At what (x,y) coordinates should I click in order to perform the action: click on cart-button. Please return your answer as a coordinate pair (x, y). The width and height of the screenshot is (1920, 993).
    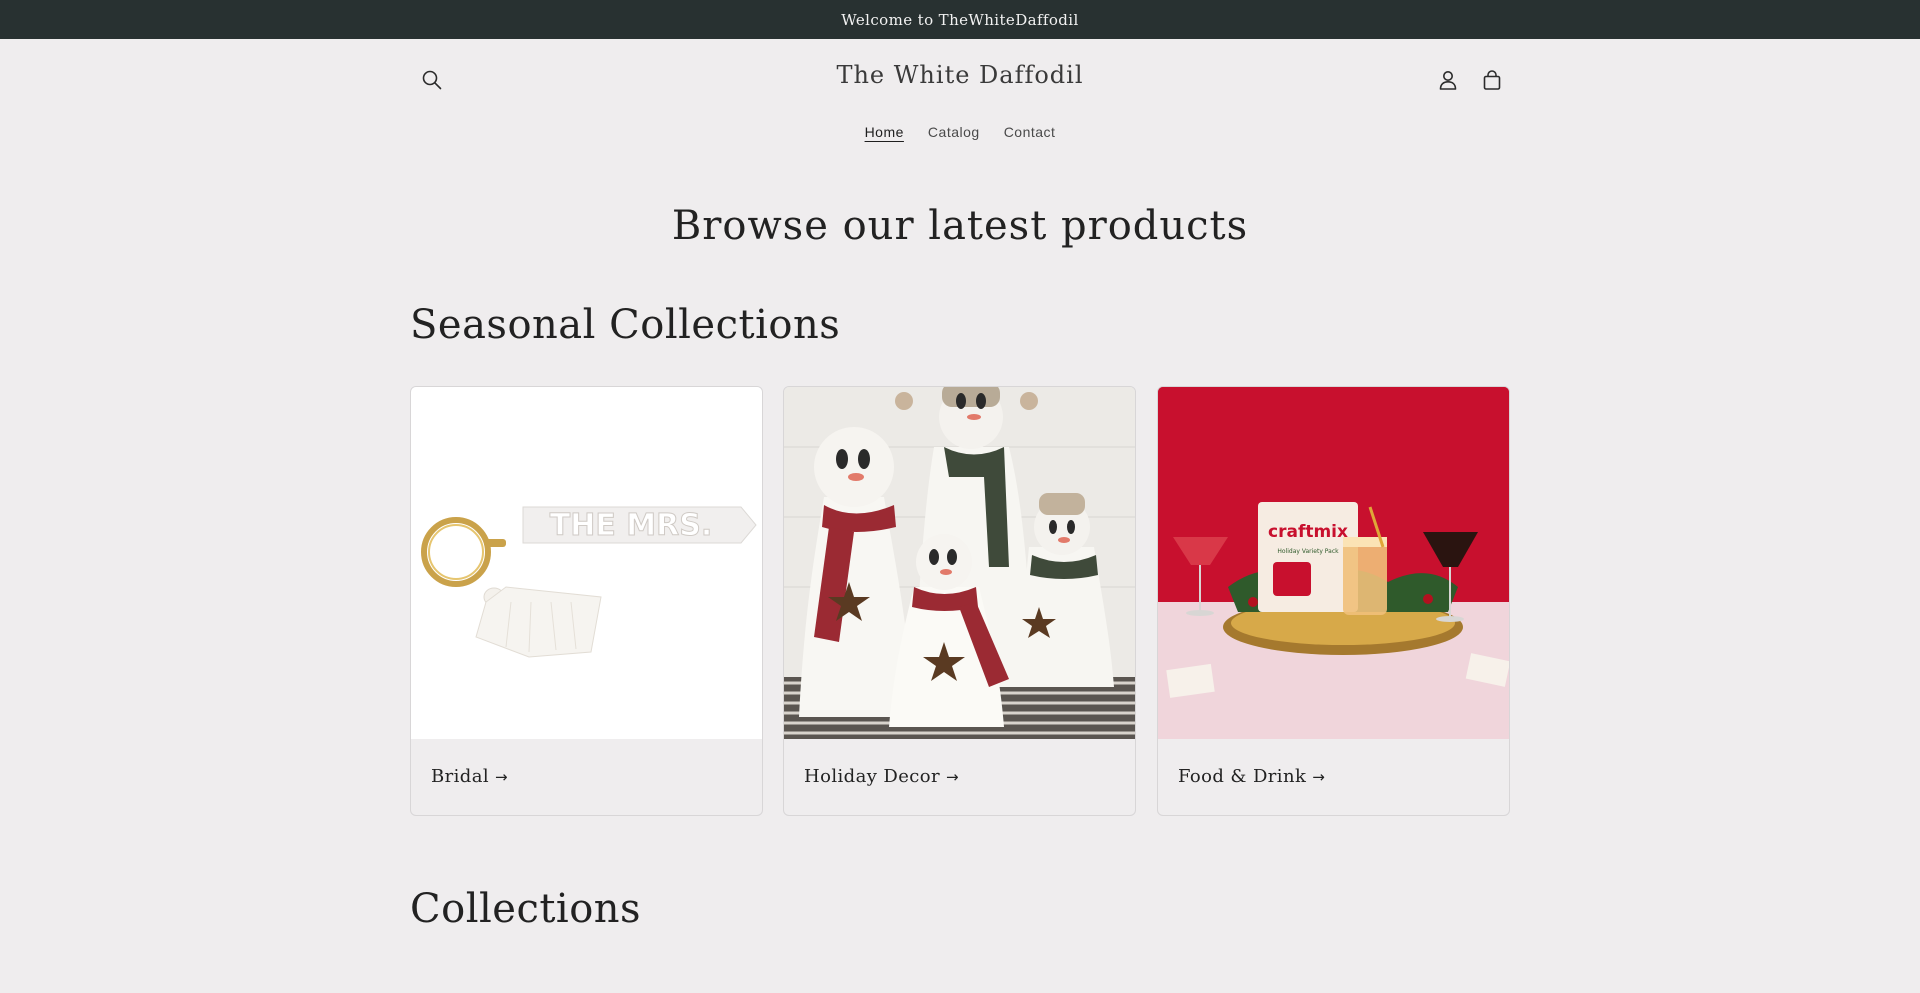
    Looking at the image, I should click on (1492, 80).